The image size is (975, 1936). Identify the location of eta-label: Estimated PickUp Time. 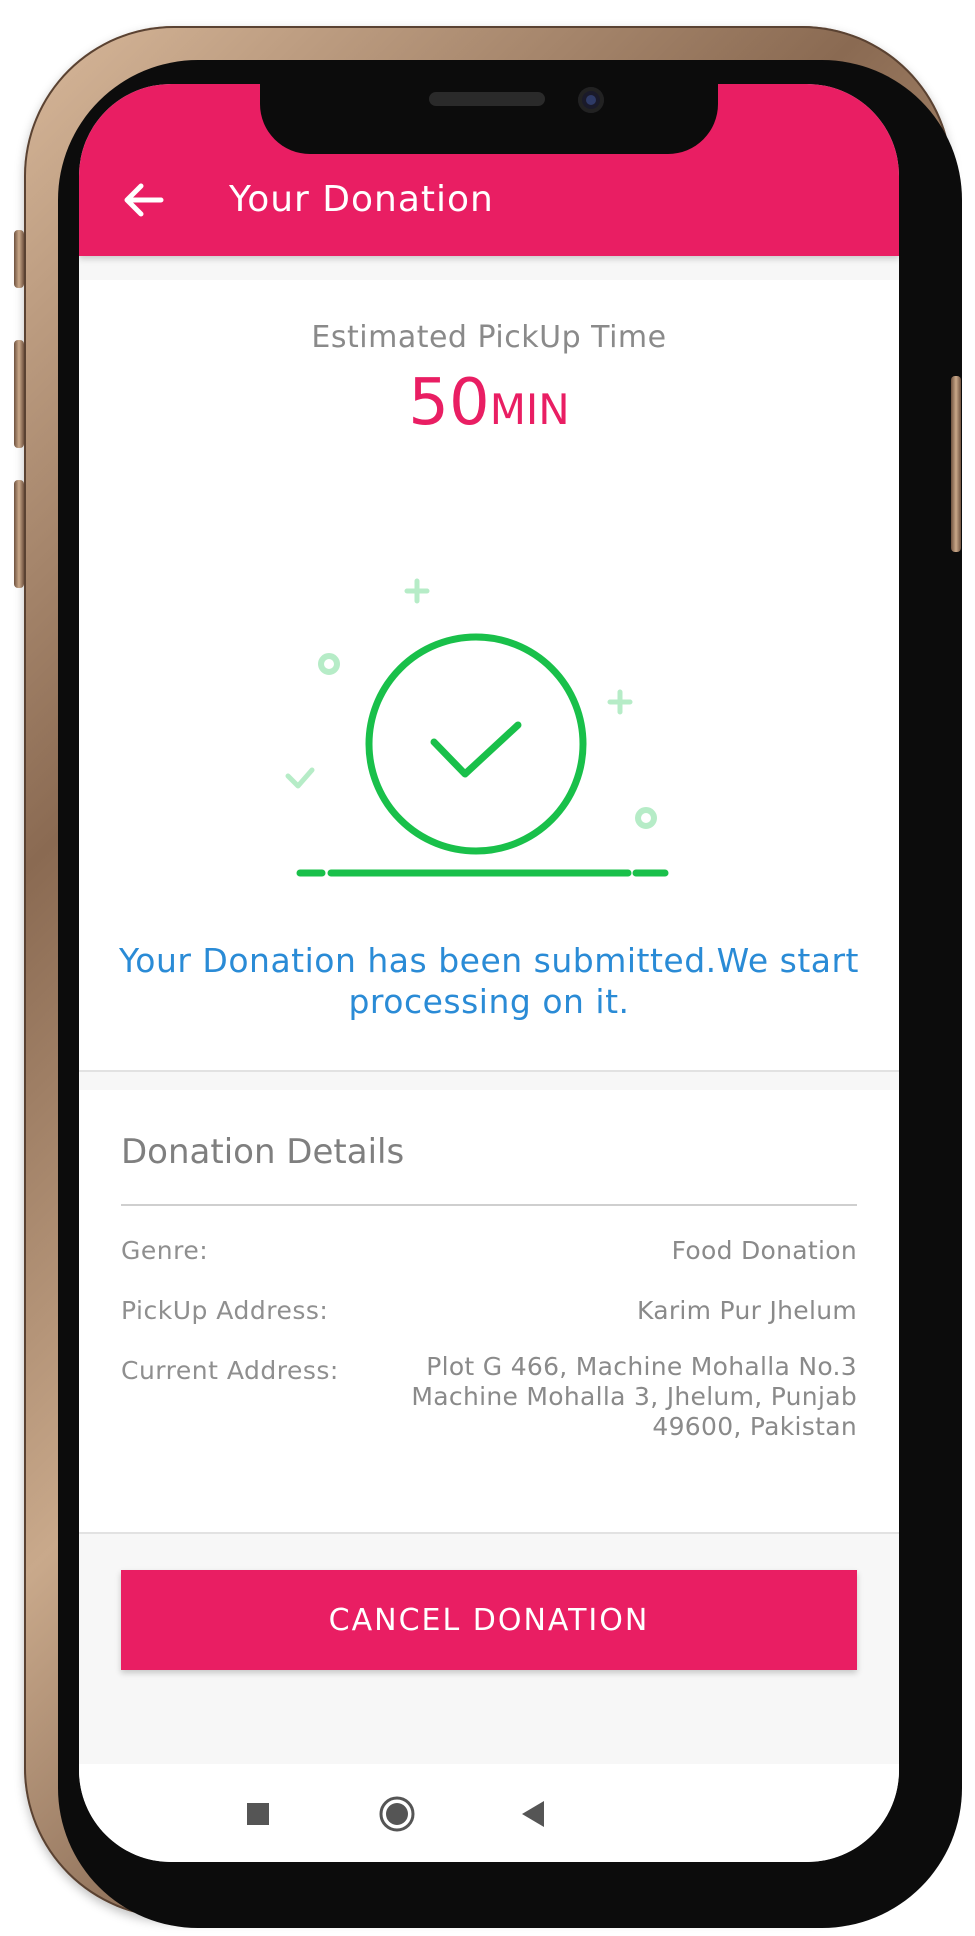
(489, 337).